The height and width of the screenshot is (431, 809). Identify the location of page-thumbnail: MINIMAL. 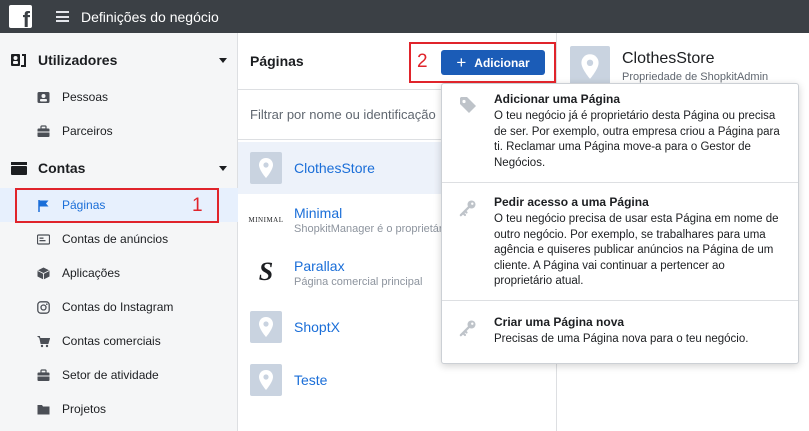
(266, 220).